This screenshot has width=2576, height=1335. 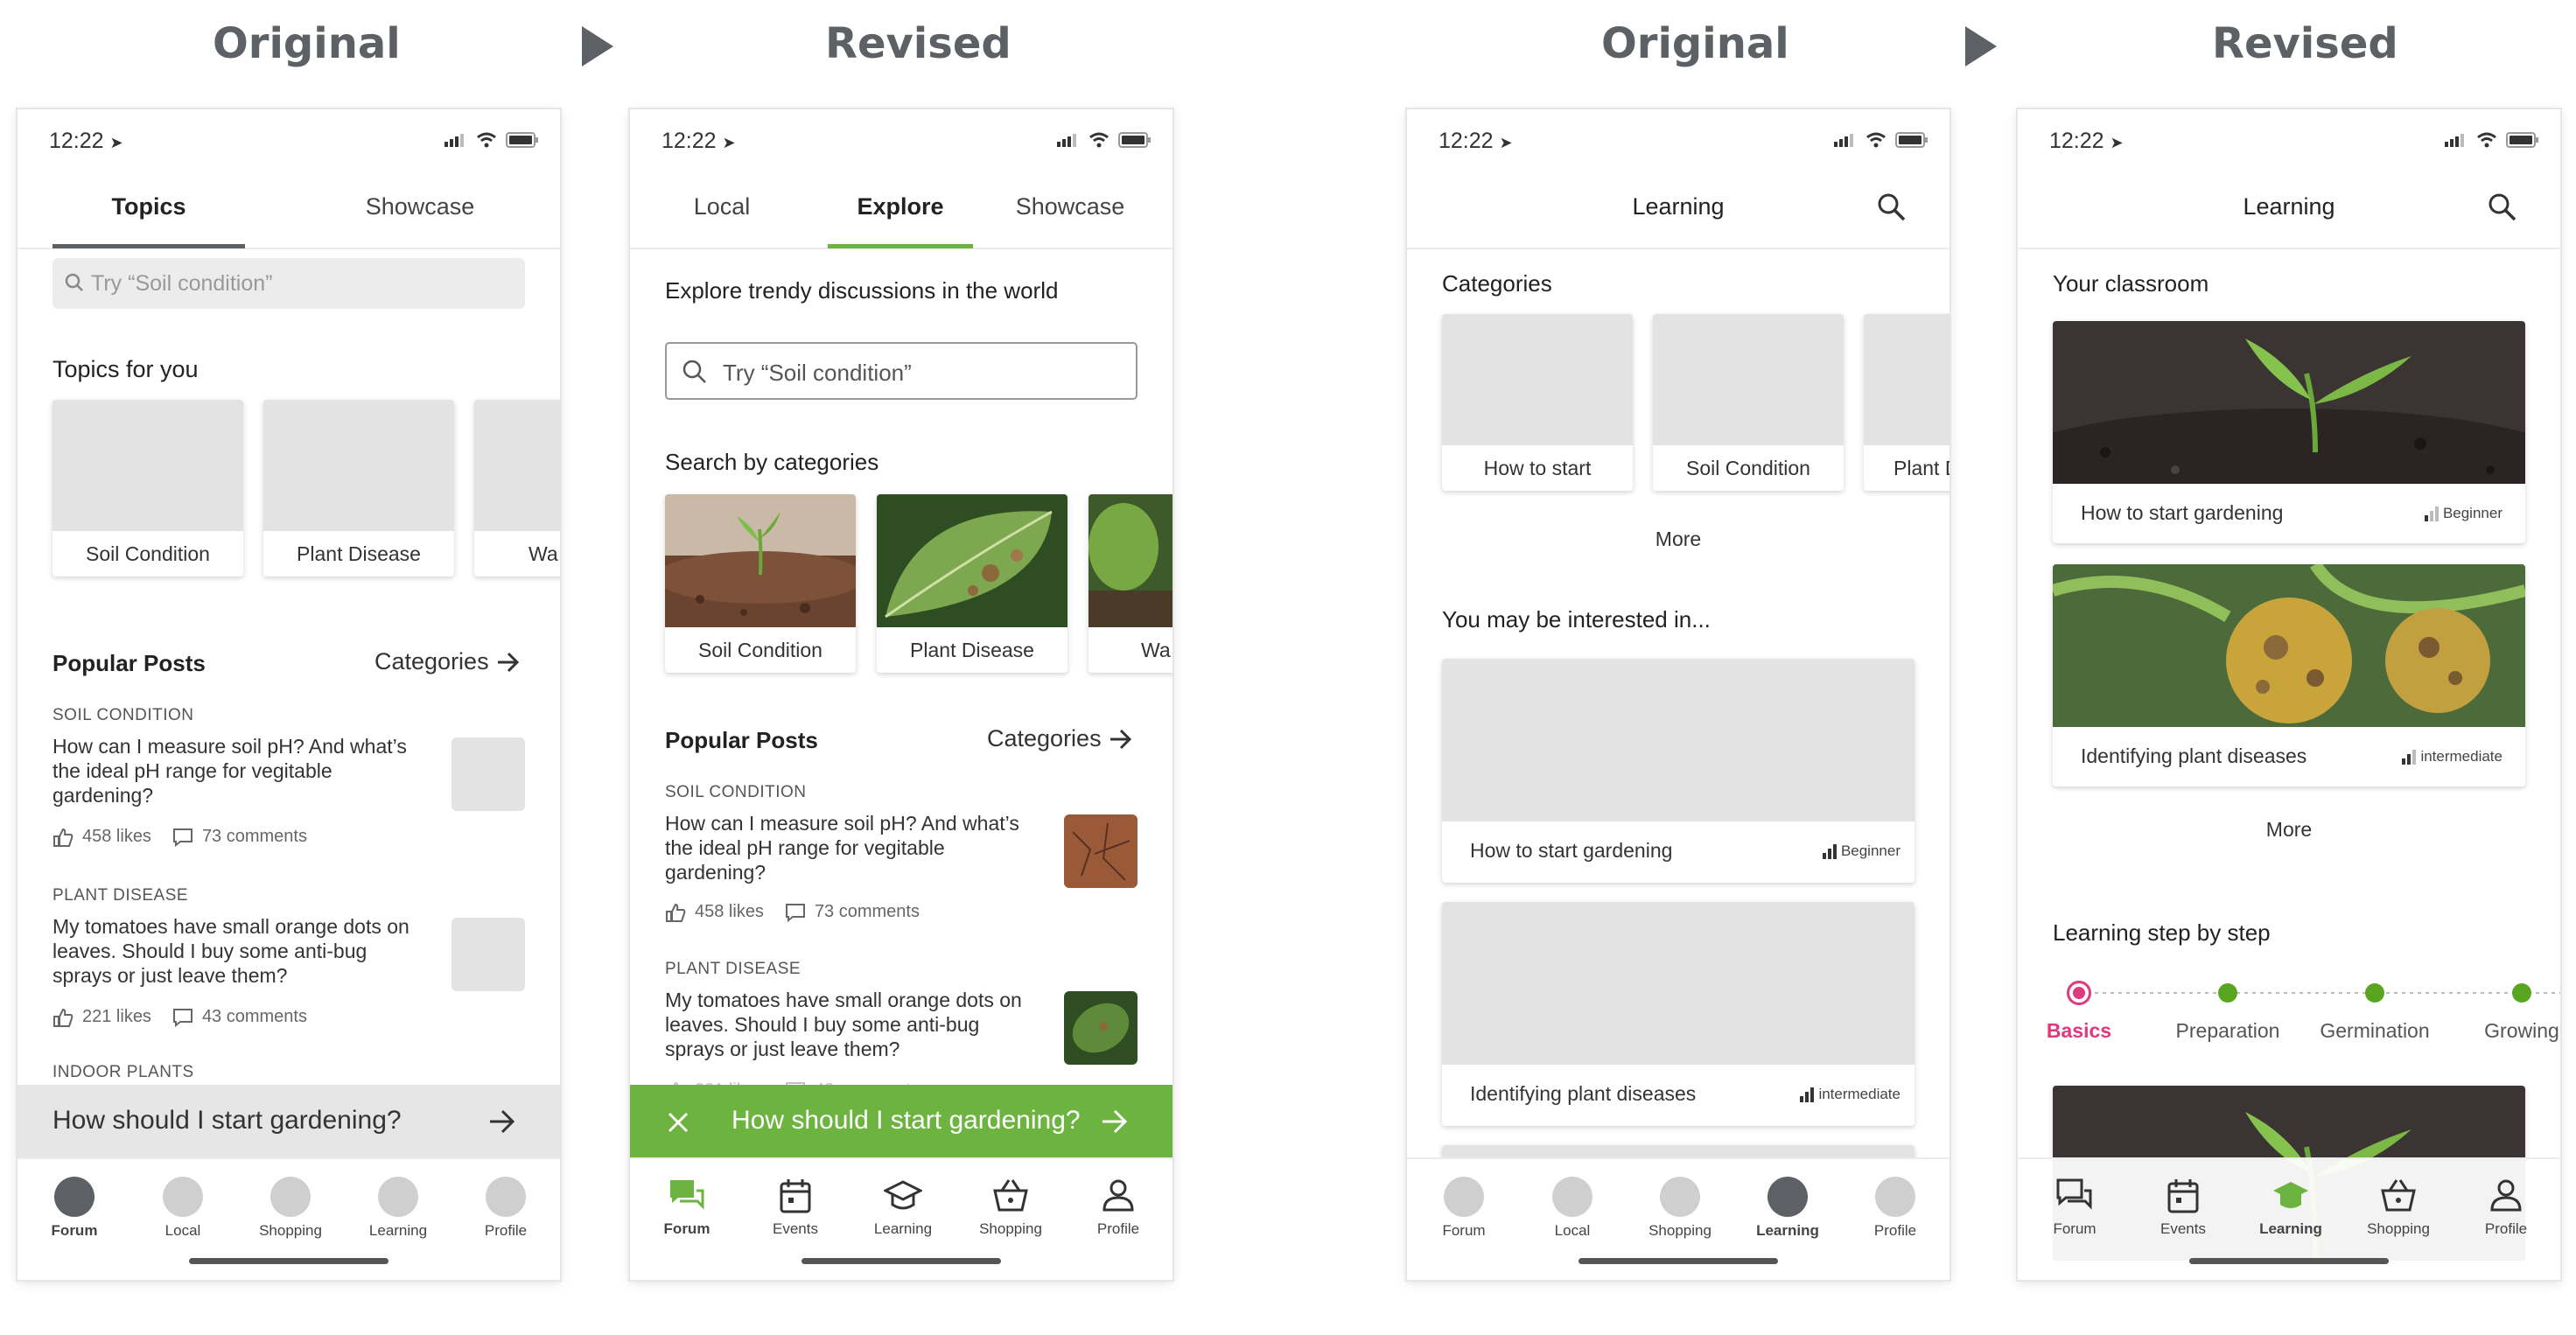 What do you see at coordinates (1475, 141) in the screenshot?
I see `status-time: 12:22 ➤` at bounding box center [1475, 141].